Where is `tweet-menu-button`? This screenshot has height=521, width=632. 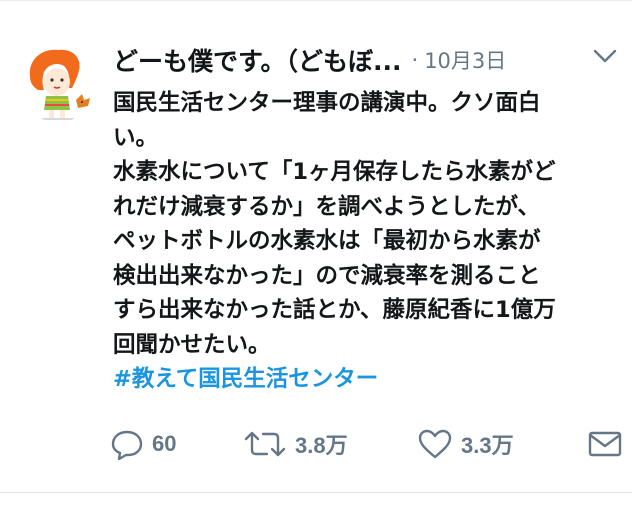
tweet-menu-button is located at coordinates (605, 56).